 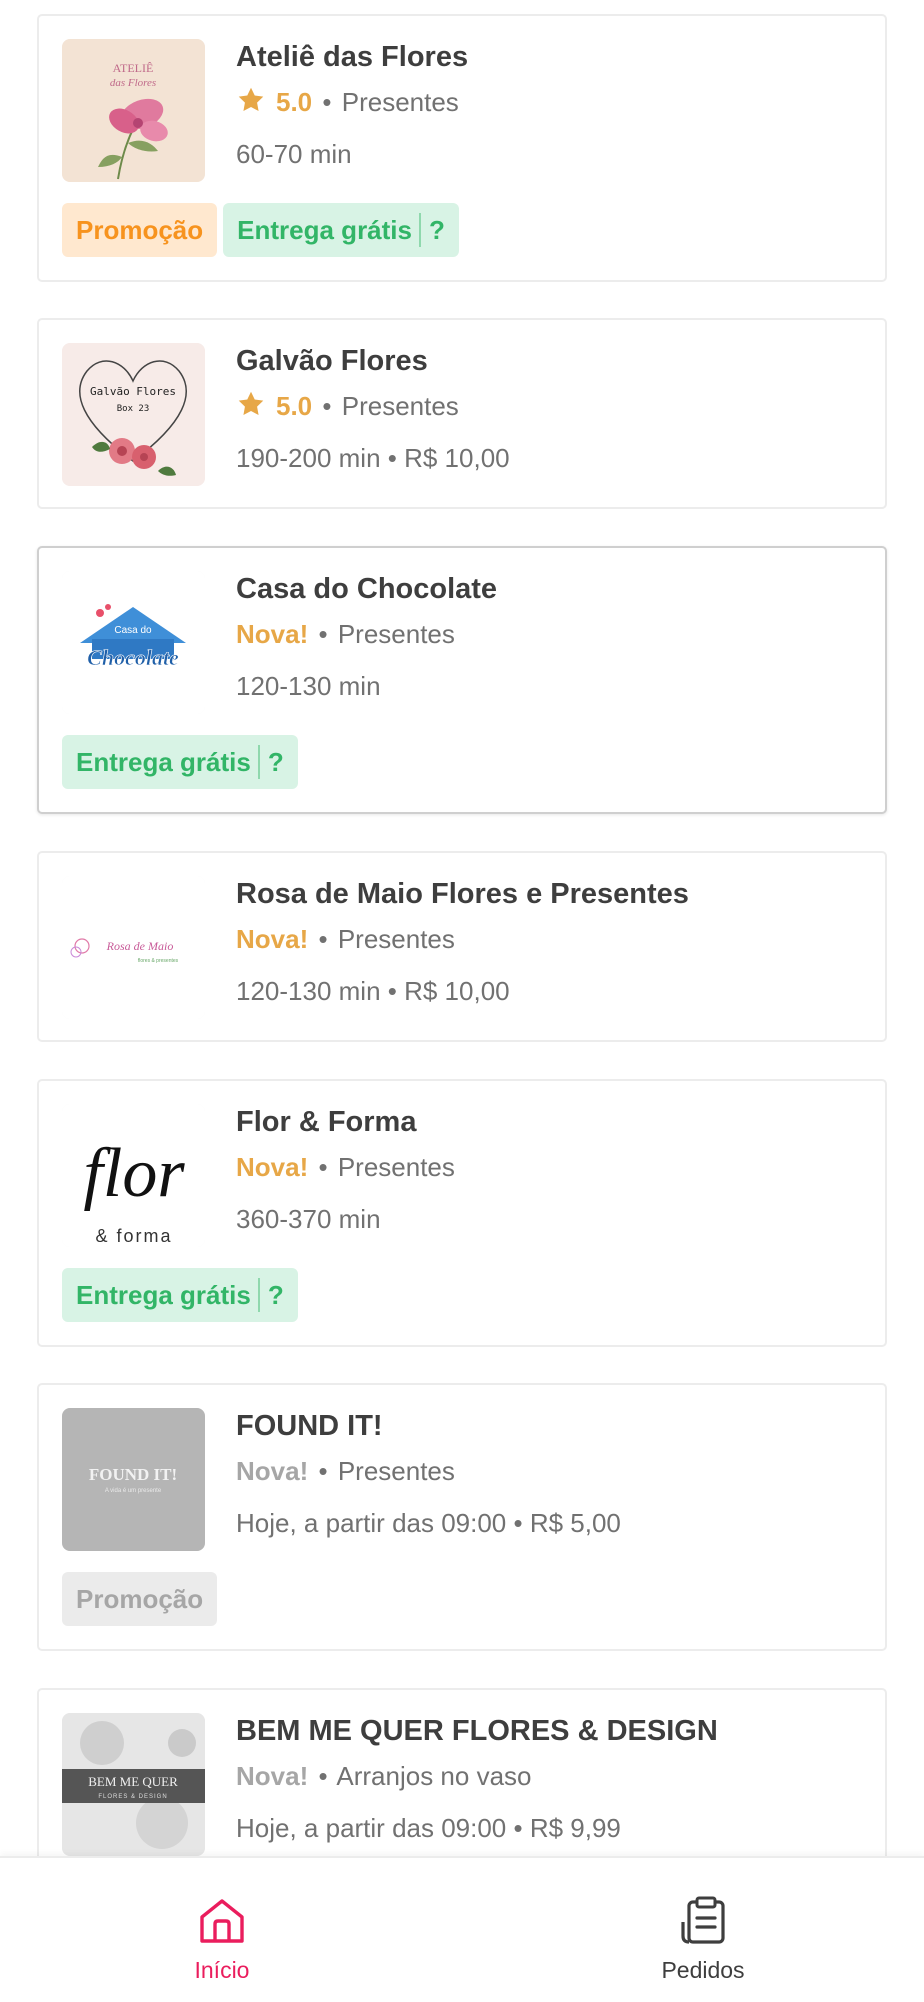 I want to click on logo-text: das Flores, so click(x=133, y=83).